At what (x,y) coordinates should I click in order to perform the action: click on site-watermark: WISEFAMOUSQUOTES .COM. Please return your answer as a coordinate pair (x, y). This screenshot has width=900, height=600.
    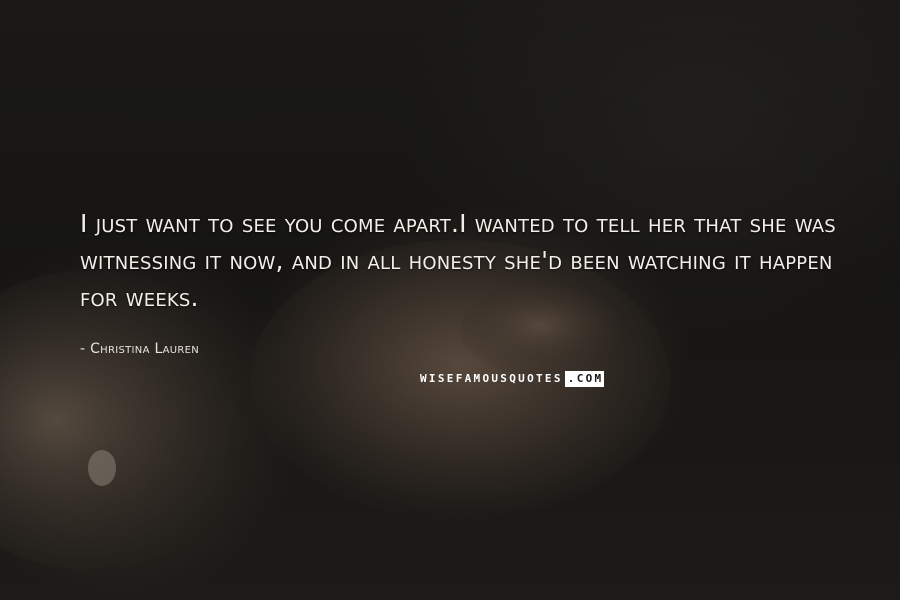
    Looking at the image, I should click on (512, 379).